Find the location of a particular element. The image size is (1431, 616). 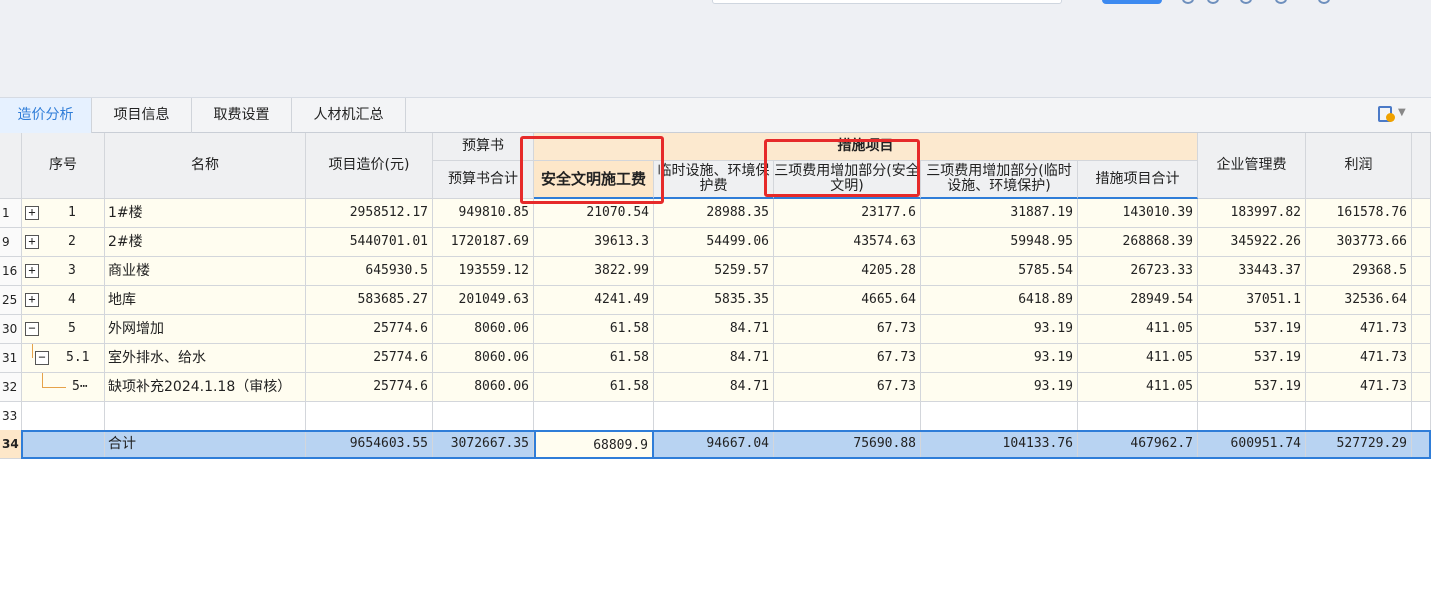

temp-facility-cell: 28988.35 is located at coordinates (714, 213).